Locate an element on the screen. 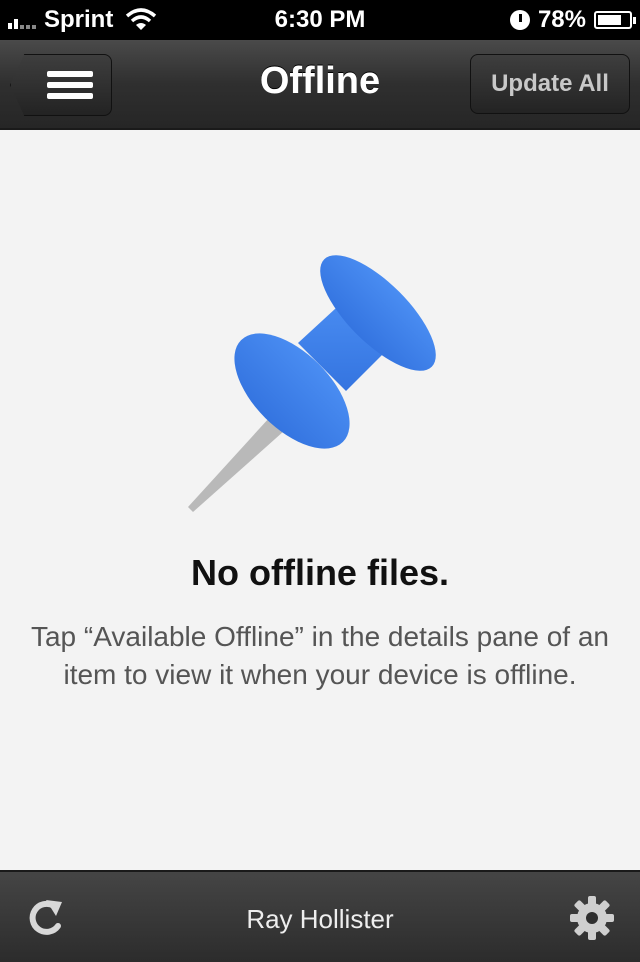 The image size is (640, 962). status-bar: Sprint 6:30 PM 78% is located at coordinates (320, 20).